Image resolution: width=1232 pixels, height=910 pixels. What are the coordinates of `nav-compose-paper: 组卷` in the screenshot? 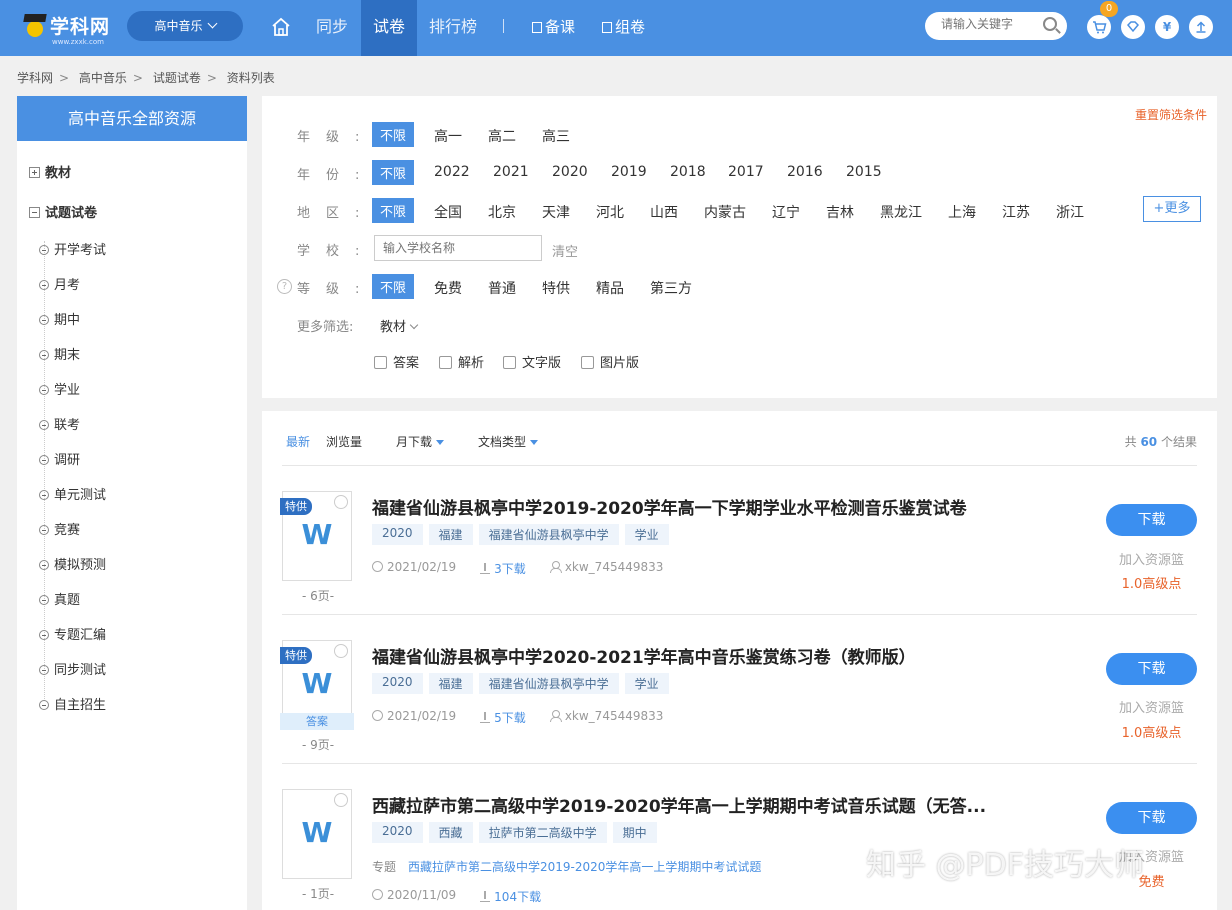 It's located at (623, 28).